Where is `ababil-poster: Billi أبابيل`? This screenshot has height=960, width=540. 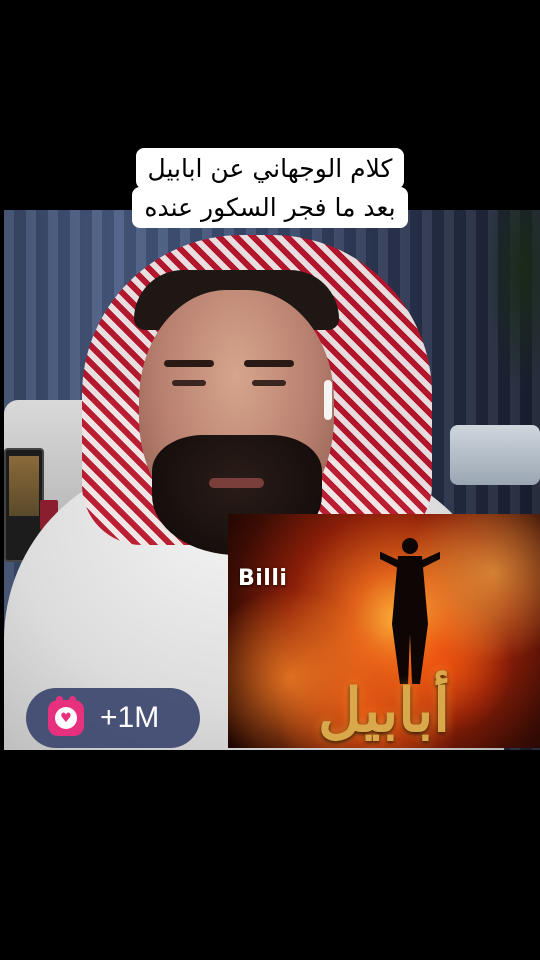
ababil-poster: Billi أبابيل is located at coordinates (384, 631).